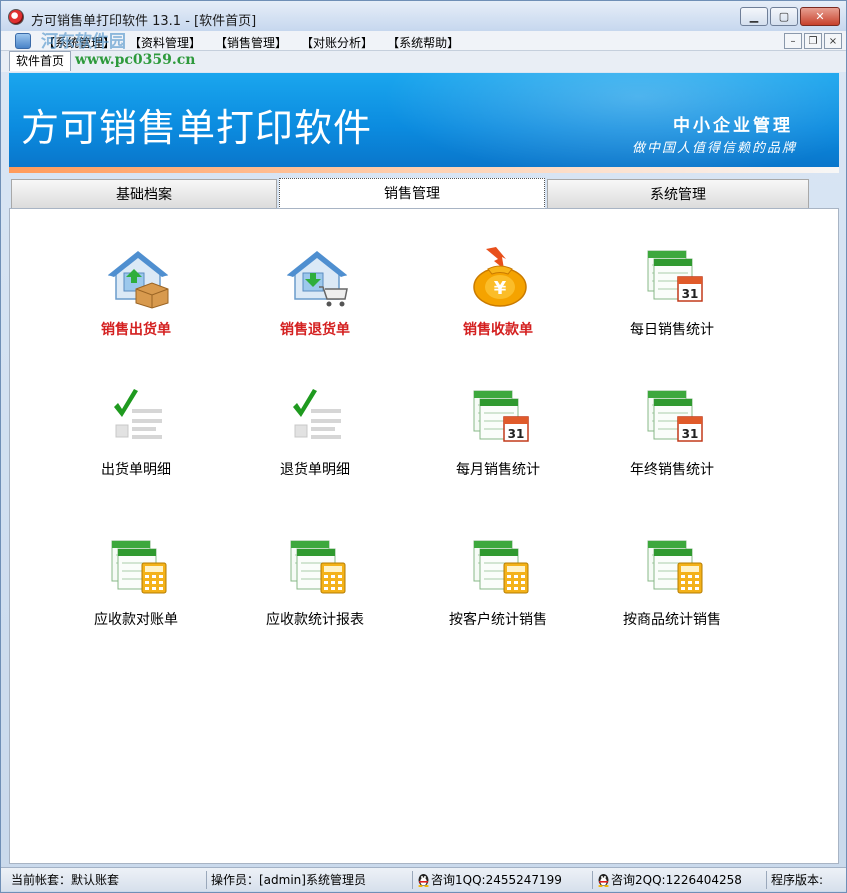 The height and width of the screenshot is (893, 847). What do you see at coordinates (342, 42) in the screenshot?
I see `menu-item: 【对账分析】` at bounding box center [342, 42].